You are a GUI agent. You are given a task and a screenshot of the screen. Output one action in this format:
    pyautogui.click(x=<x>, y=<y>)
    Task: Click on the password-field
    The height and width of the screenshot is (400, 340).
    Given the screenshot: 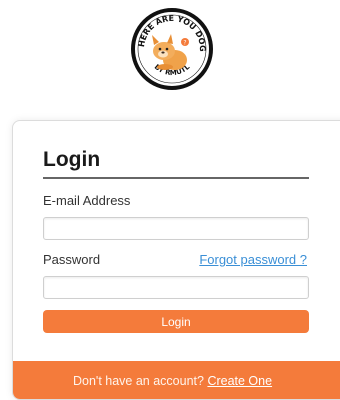 What is the action you would take?
    pyautogui.click(x=176, y=287)
    